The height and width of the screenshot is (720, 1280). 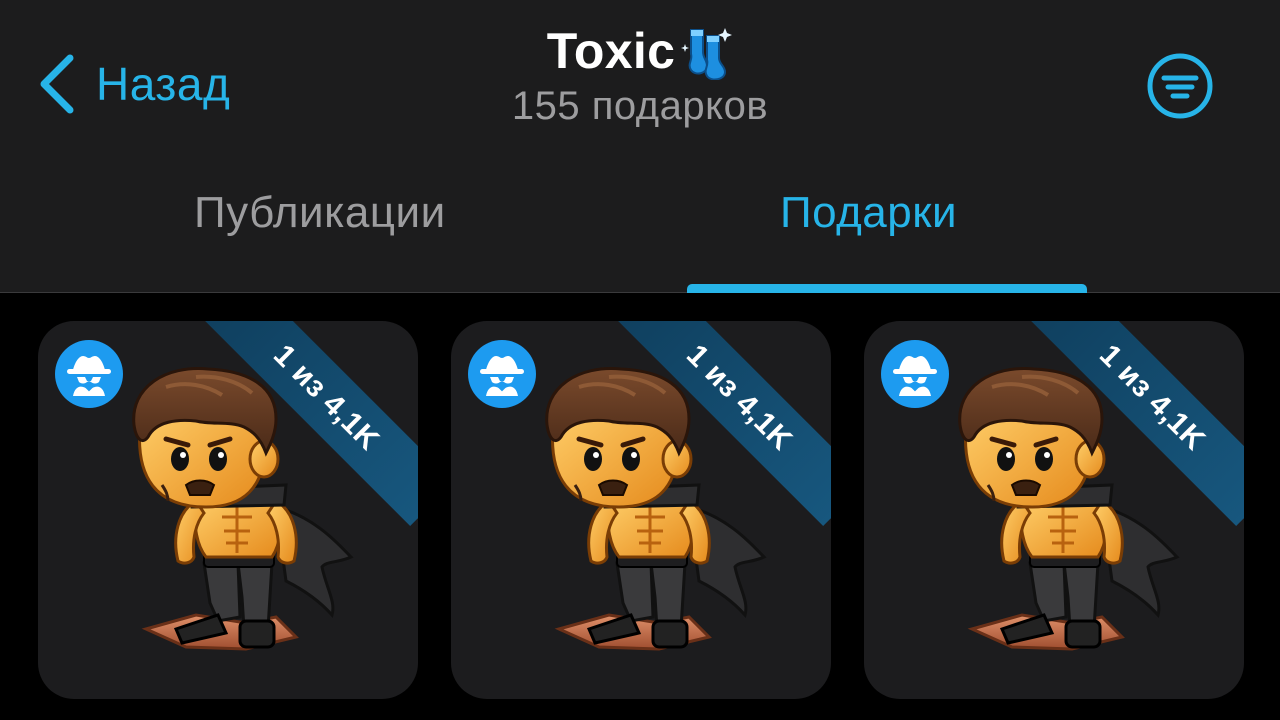 I want to click on active-tab-indicator, so click(x=887, y=288).